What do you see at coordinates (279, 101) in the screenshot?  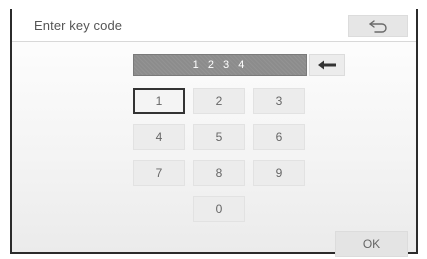 I see `key-3: 3` at bounding box center [279, 101].